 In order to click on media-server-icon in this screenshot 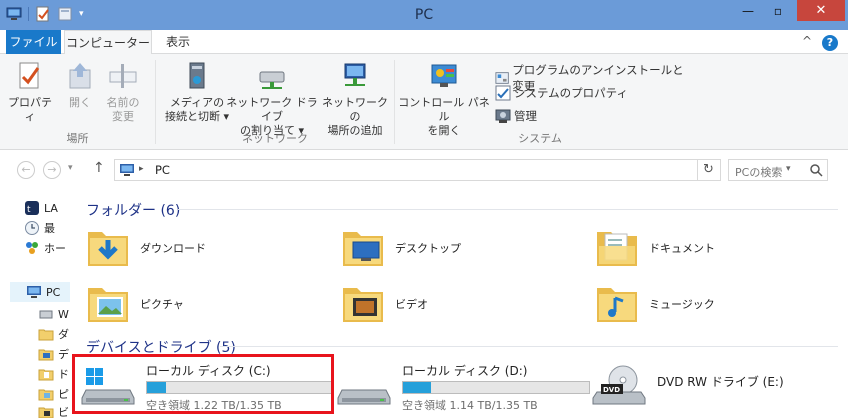, I will do `click(197, 75)`.